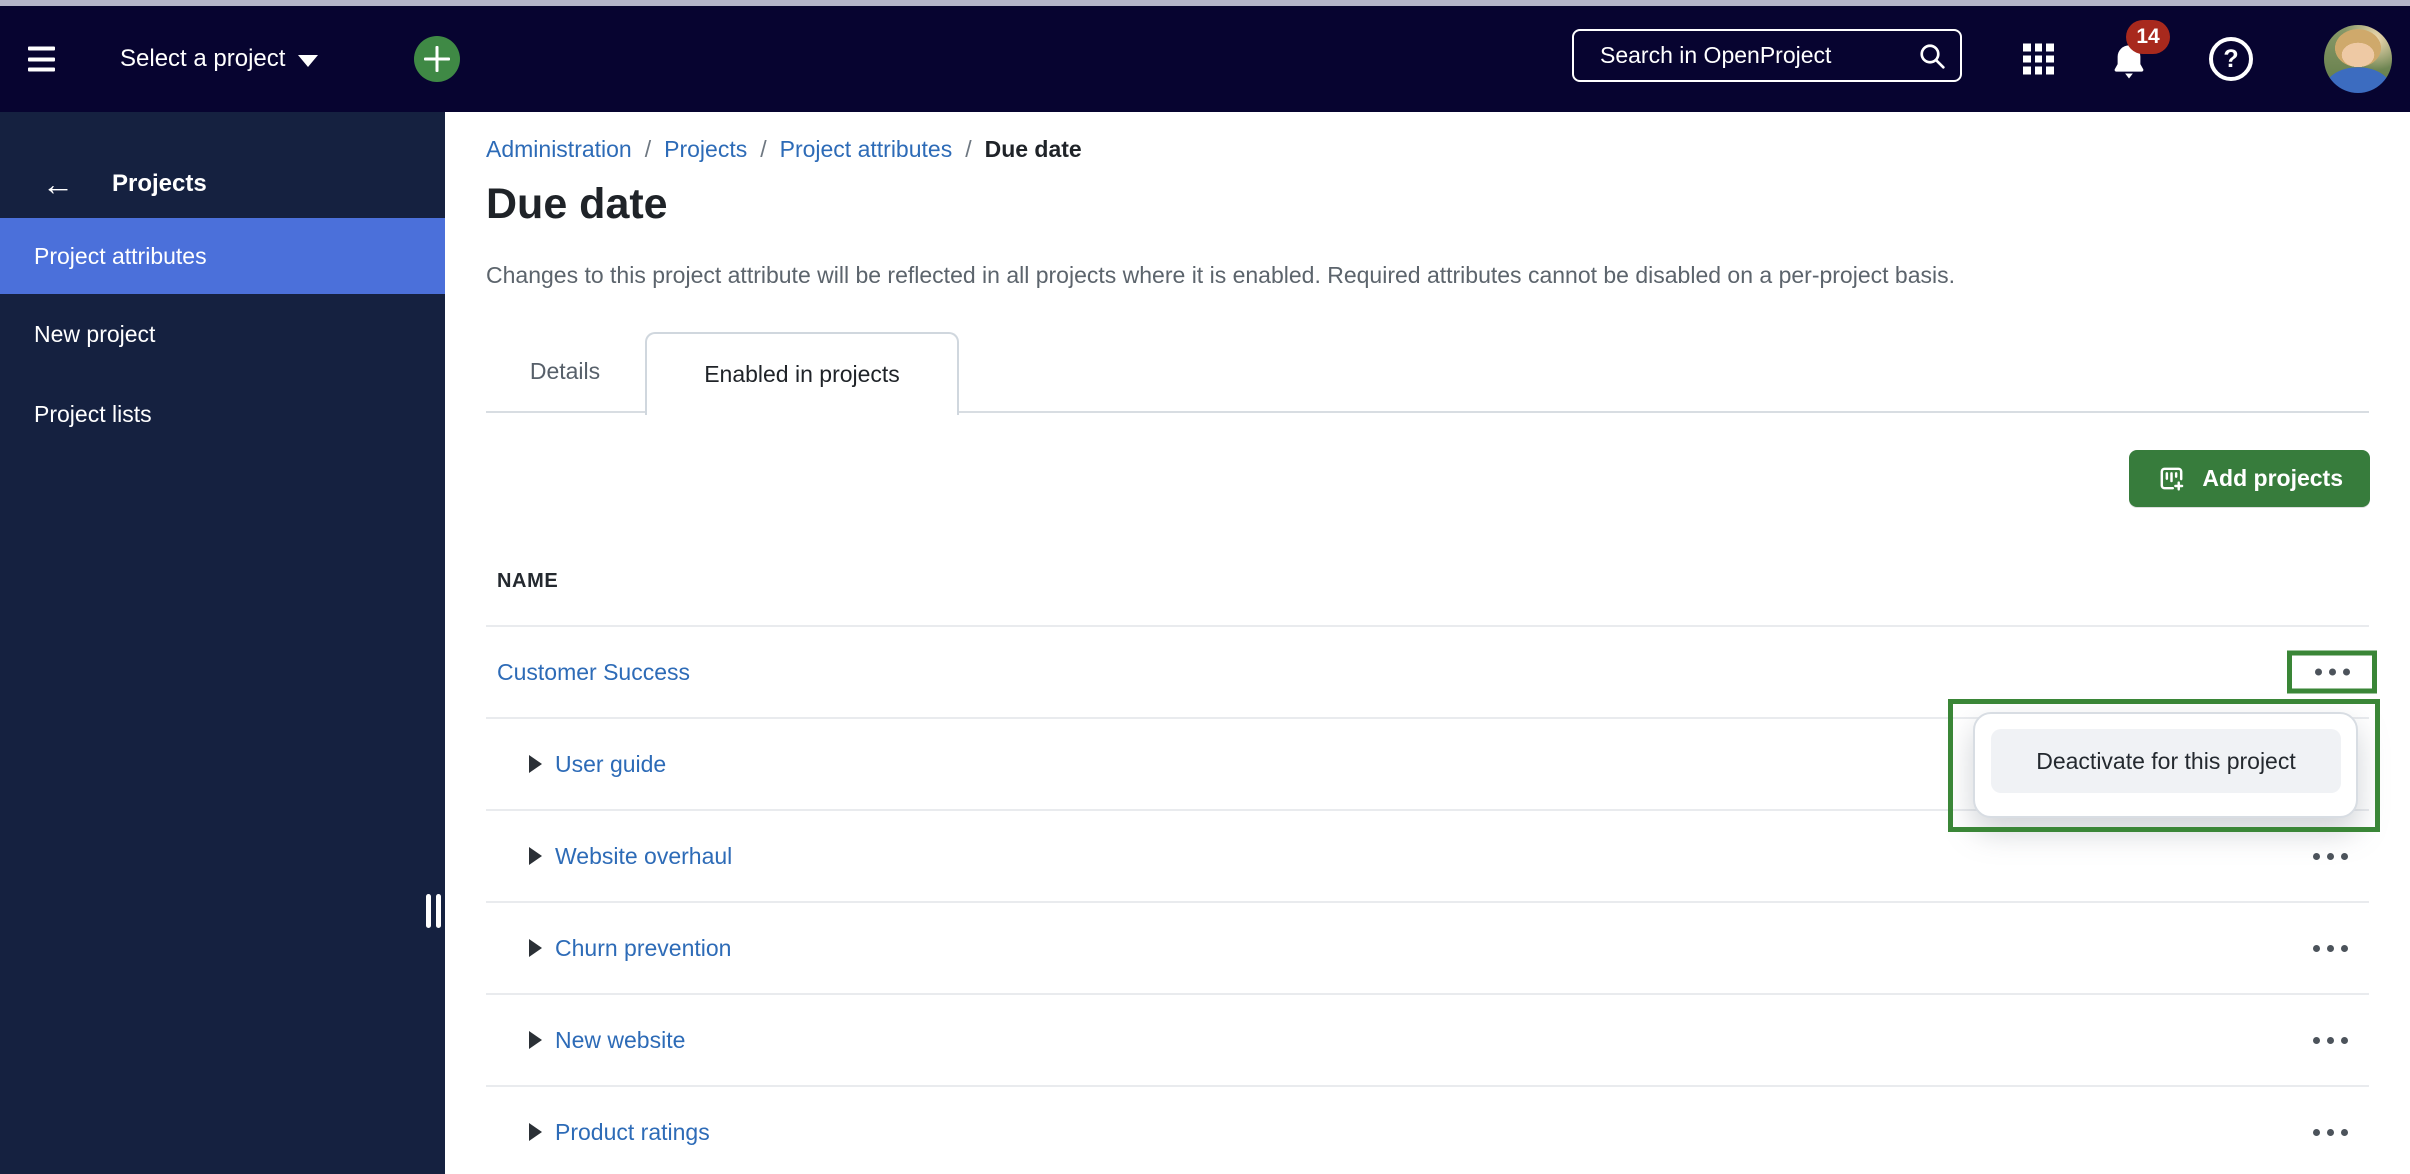 Image resolution: width=2410 pixels, height=1174 pixels. Describe the element at coordinates (222, 414) in the screenshot. I see `sidebar-item-project-lists: Project lists` at that location.